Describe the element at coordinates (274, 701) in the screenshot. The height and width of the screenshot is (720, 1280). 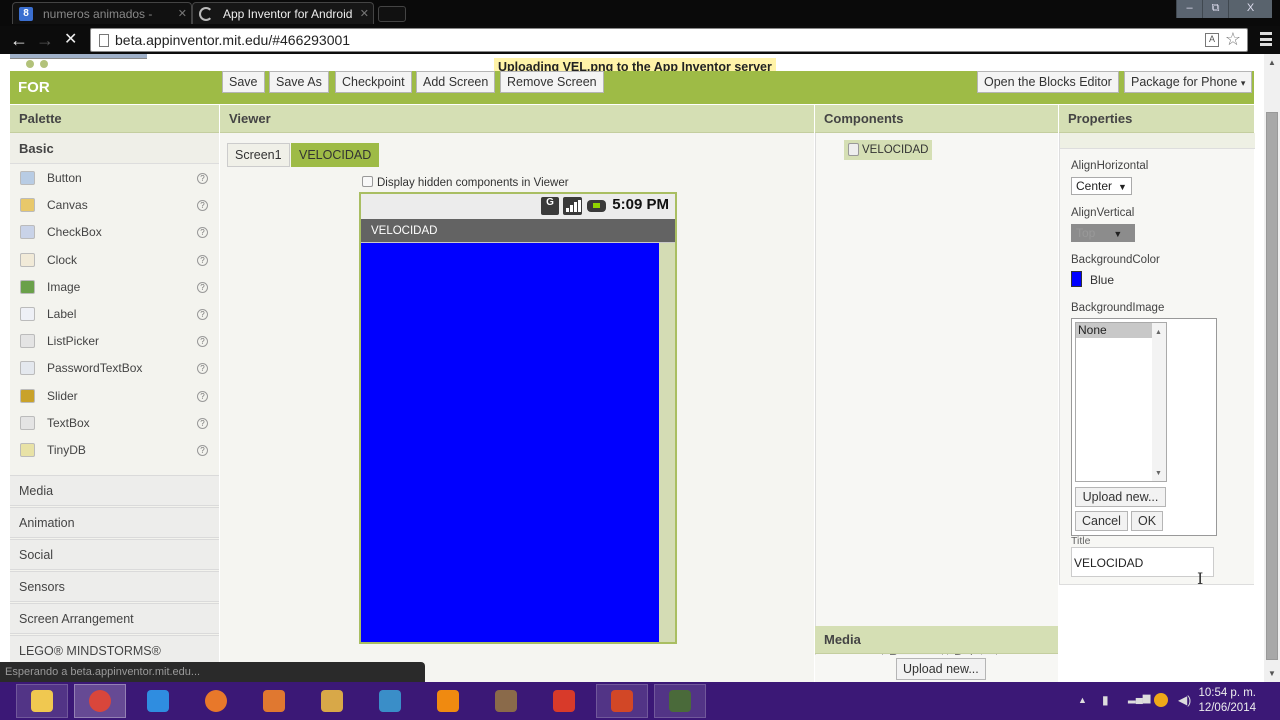
I see `taskbar-app-hand-app` at that location.